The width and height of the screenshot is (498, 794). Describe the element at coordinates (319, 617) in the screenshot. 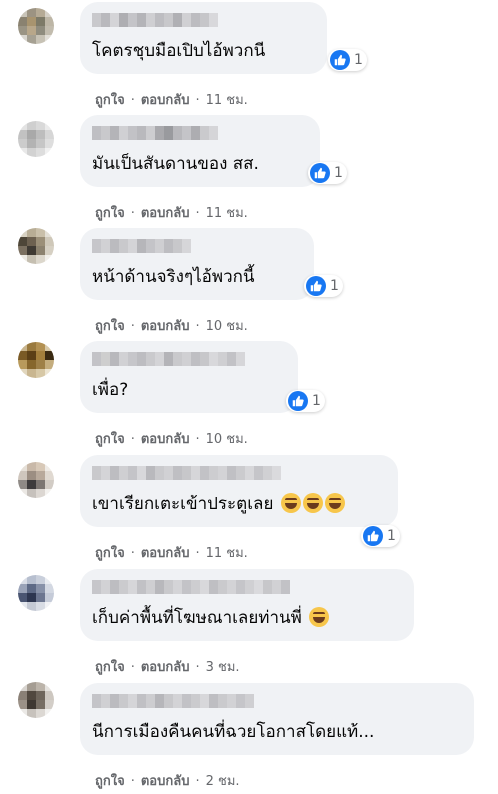

I see `laughing-tears-emoji` at that location.